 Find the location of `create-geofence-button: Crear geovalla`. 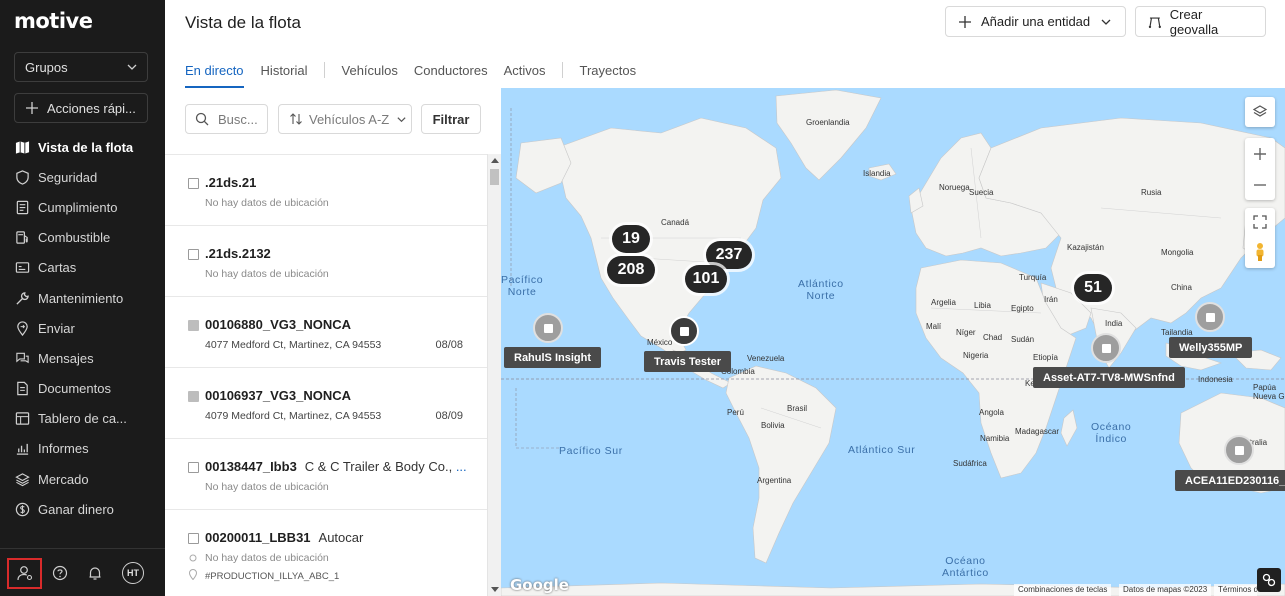

create-geofence-button: Crear geovalla is located at coordinates (1200, 21).